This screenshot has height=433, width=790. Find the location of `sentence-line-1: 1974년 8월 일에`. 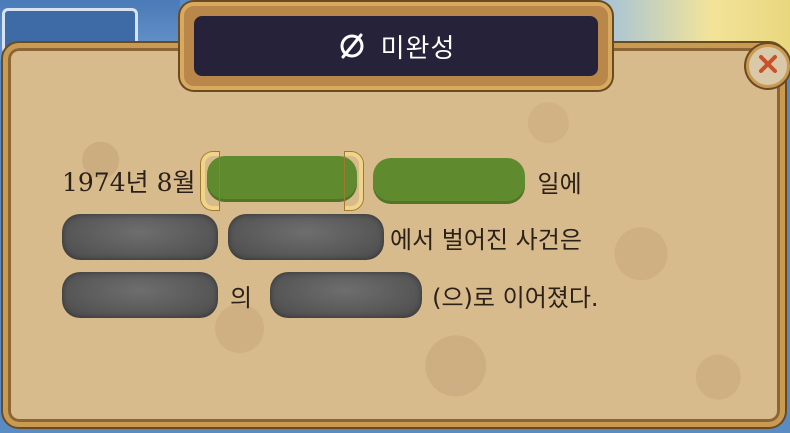

sentence-line-1: 1974년 8월 일에 is located at coordinates (322, 181).